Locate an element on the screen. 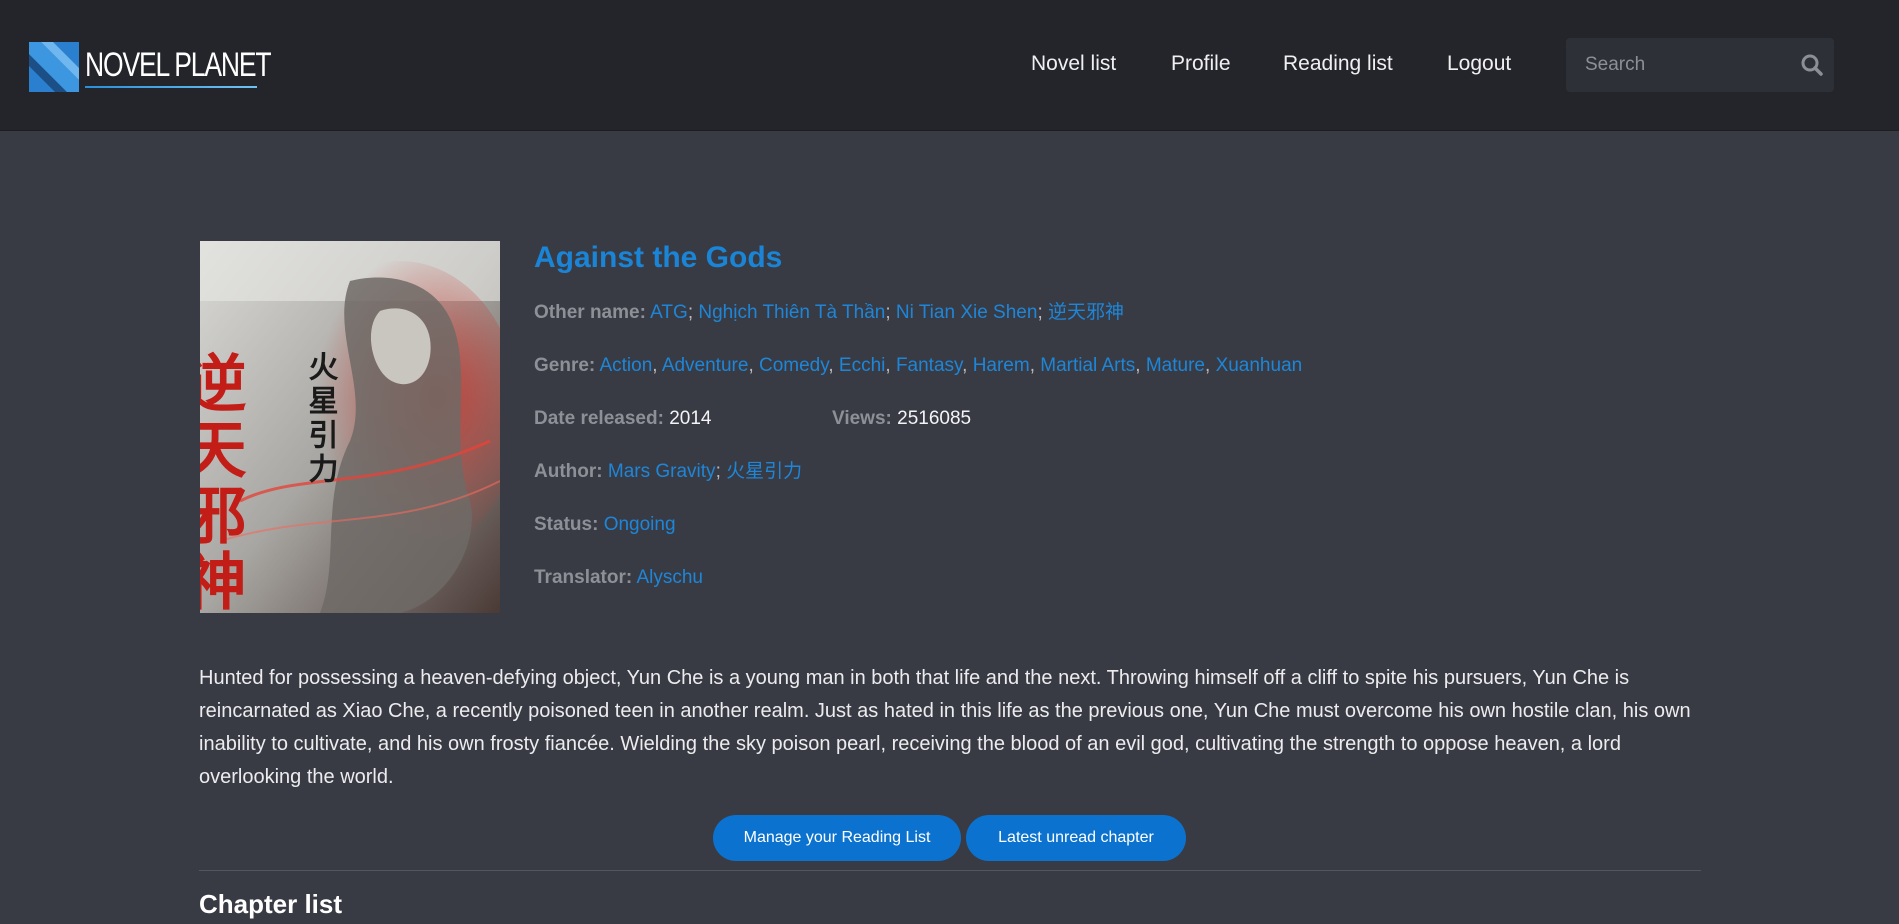  genre-link-harem: Harem is located at coordinates (1001, 365).